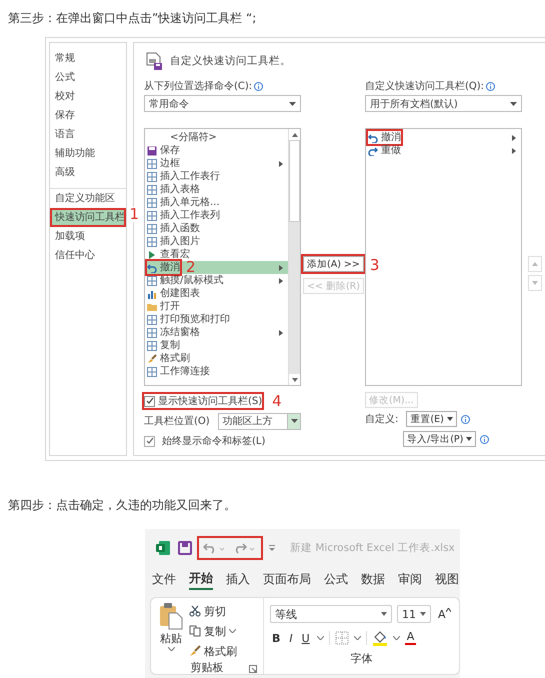 The height and width of the screenshot is (678, 545). What do you see at coordinates (259, 86) in the screenshot?
I see `info-icon` at bounding box center [259, 86].